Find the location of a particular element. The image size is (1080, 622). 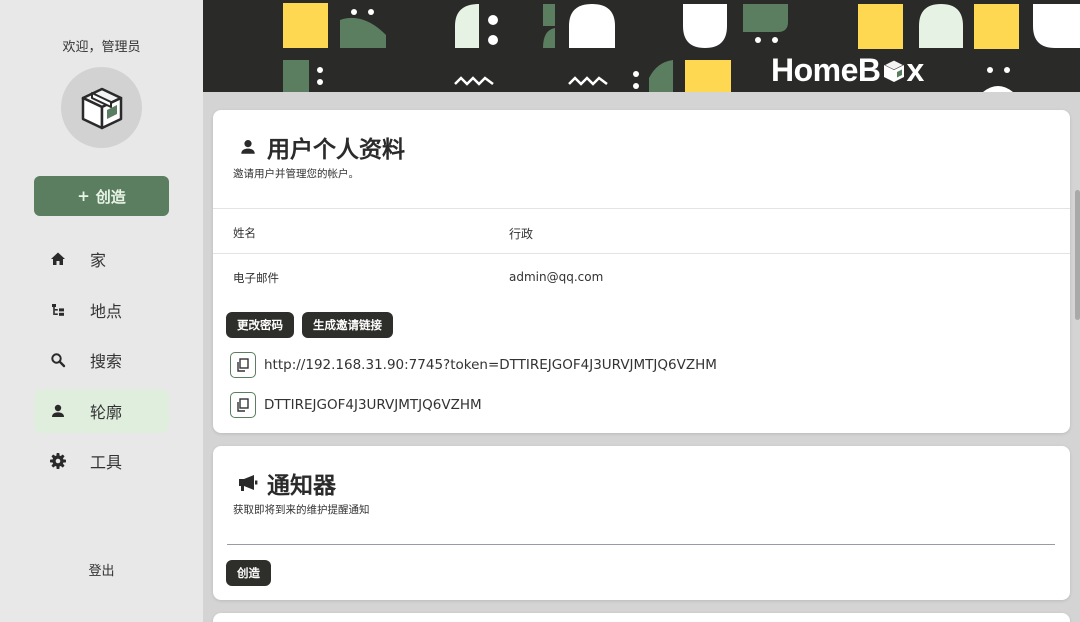

brand-text: HomeB is located at coordinates (826, 70).